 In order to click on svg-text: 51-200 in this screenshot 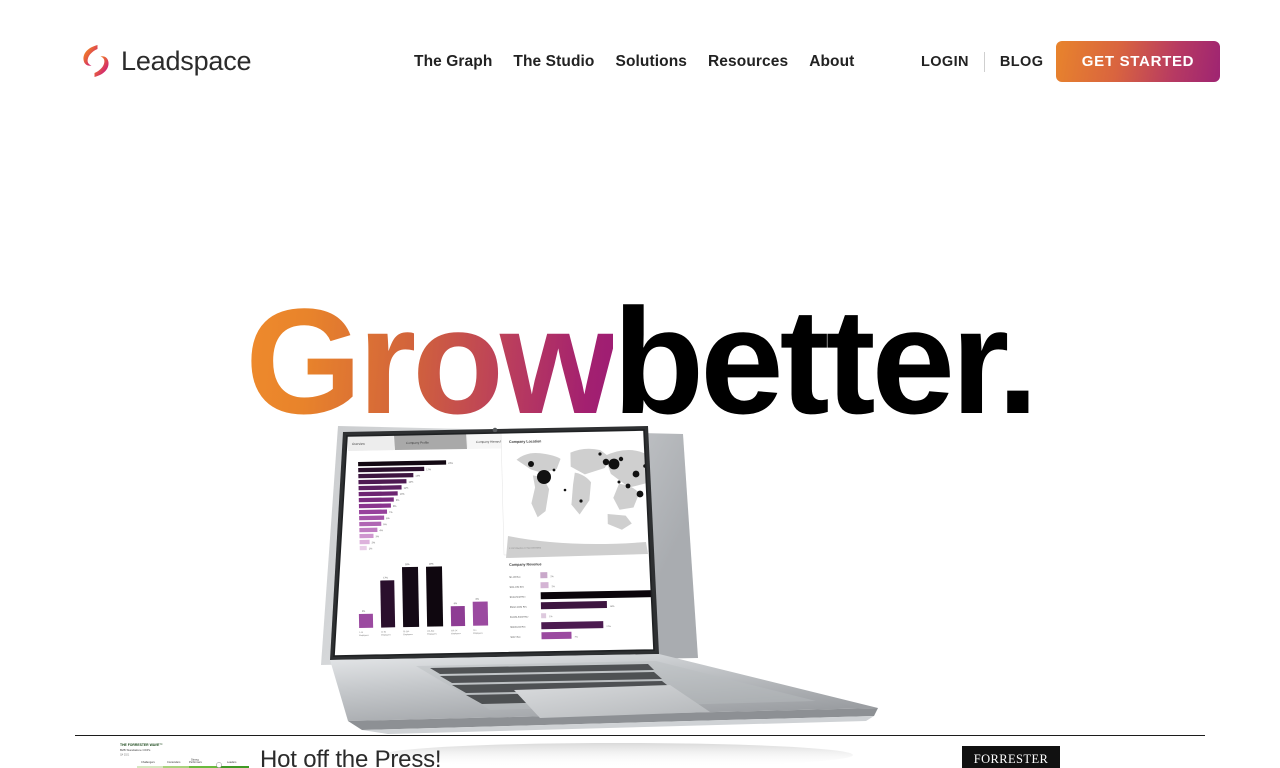, I will do `click(406, 632)`.